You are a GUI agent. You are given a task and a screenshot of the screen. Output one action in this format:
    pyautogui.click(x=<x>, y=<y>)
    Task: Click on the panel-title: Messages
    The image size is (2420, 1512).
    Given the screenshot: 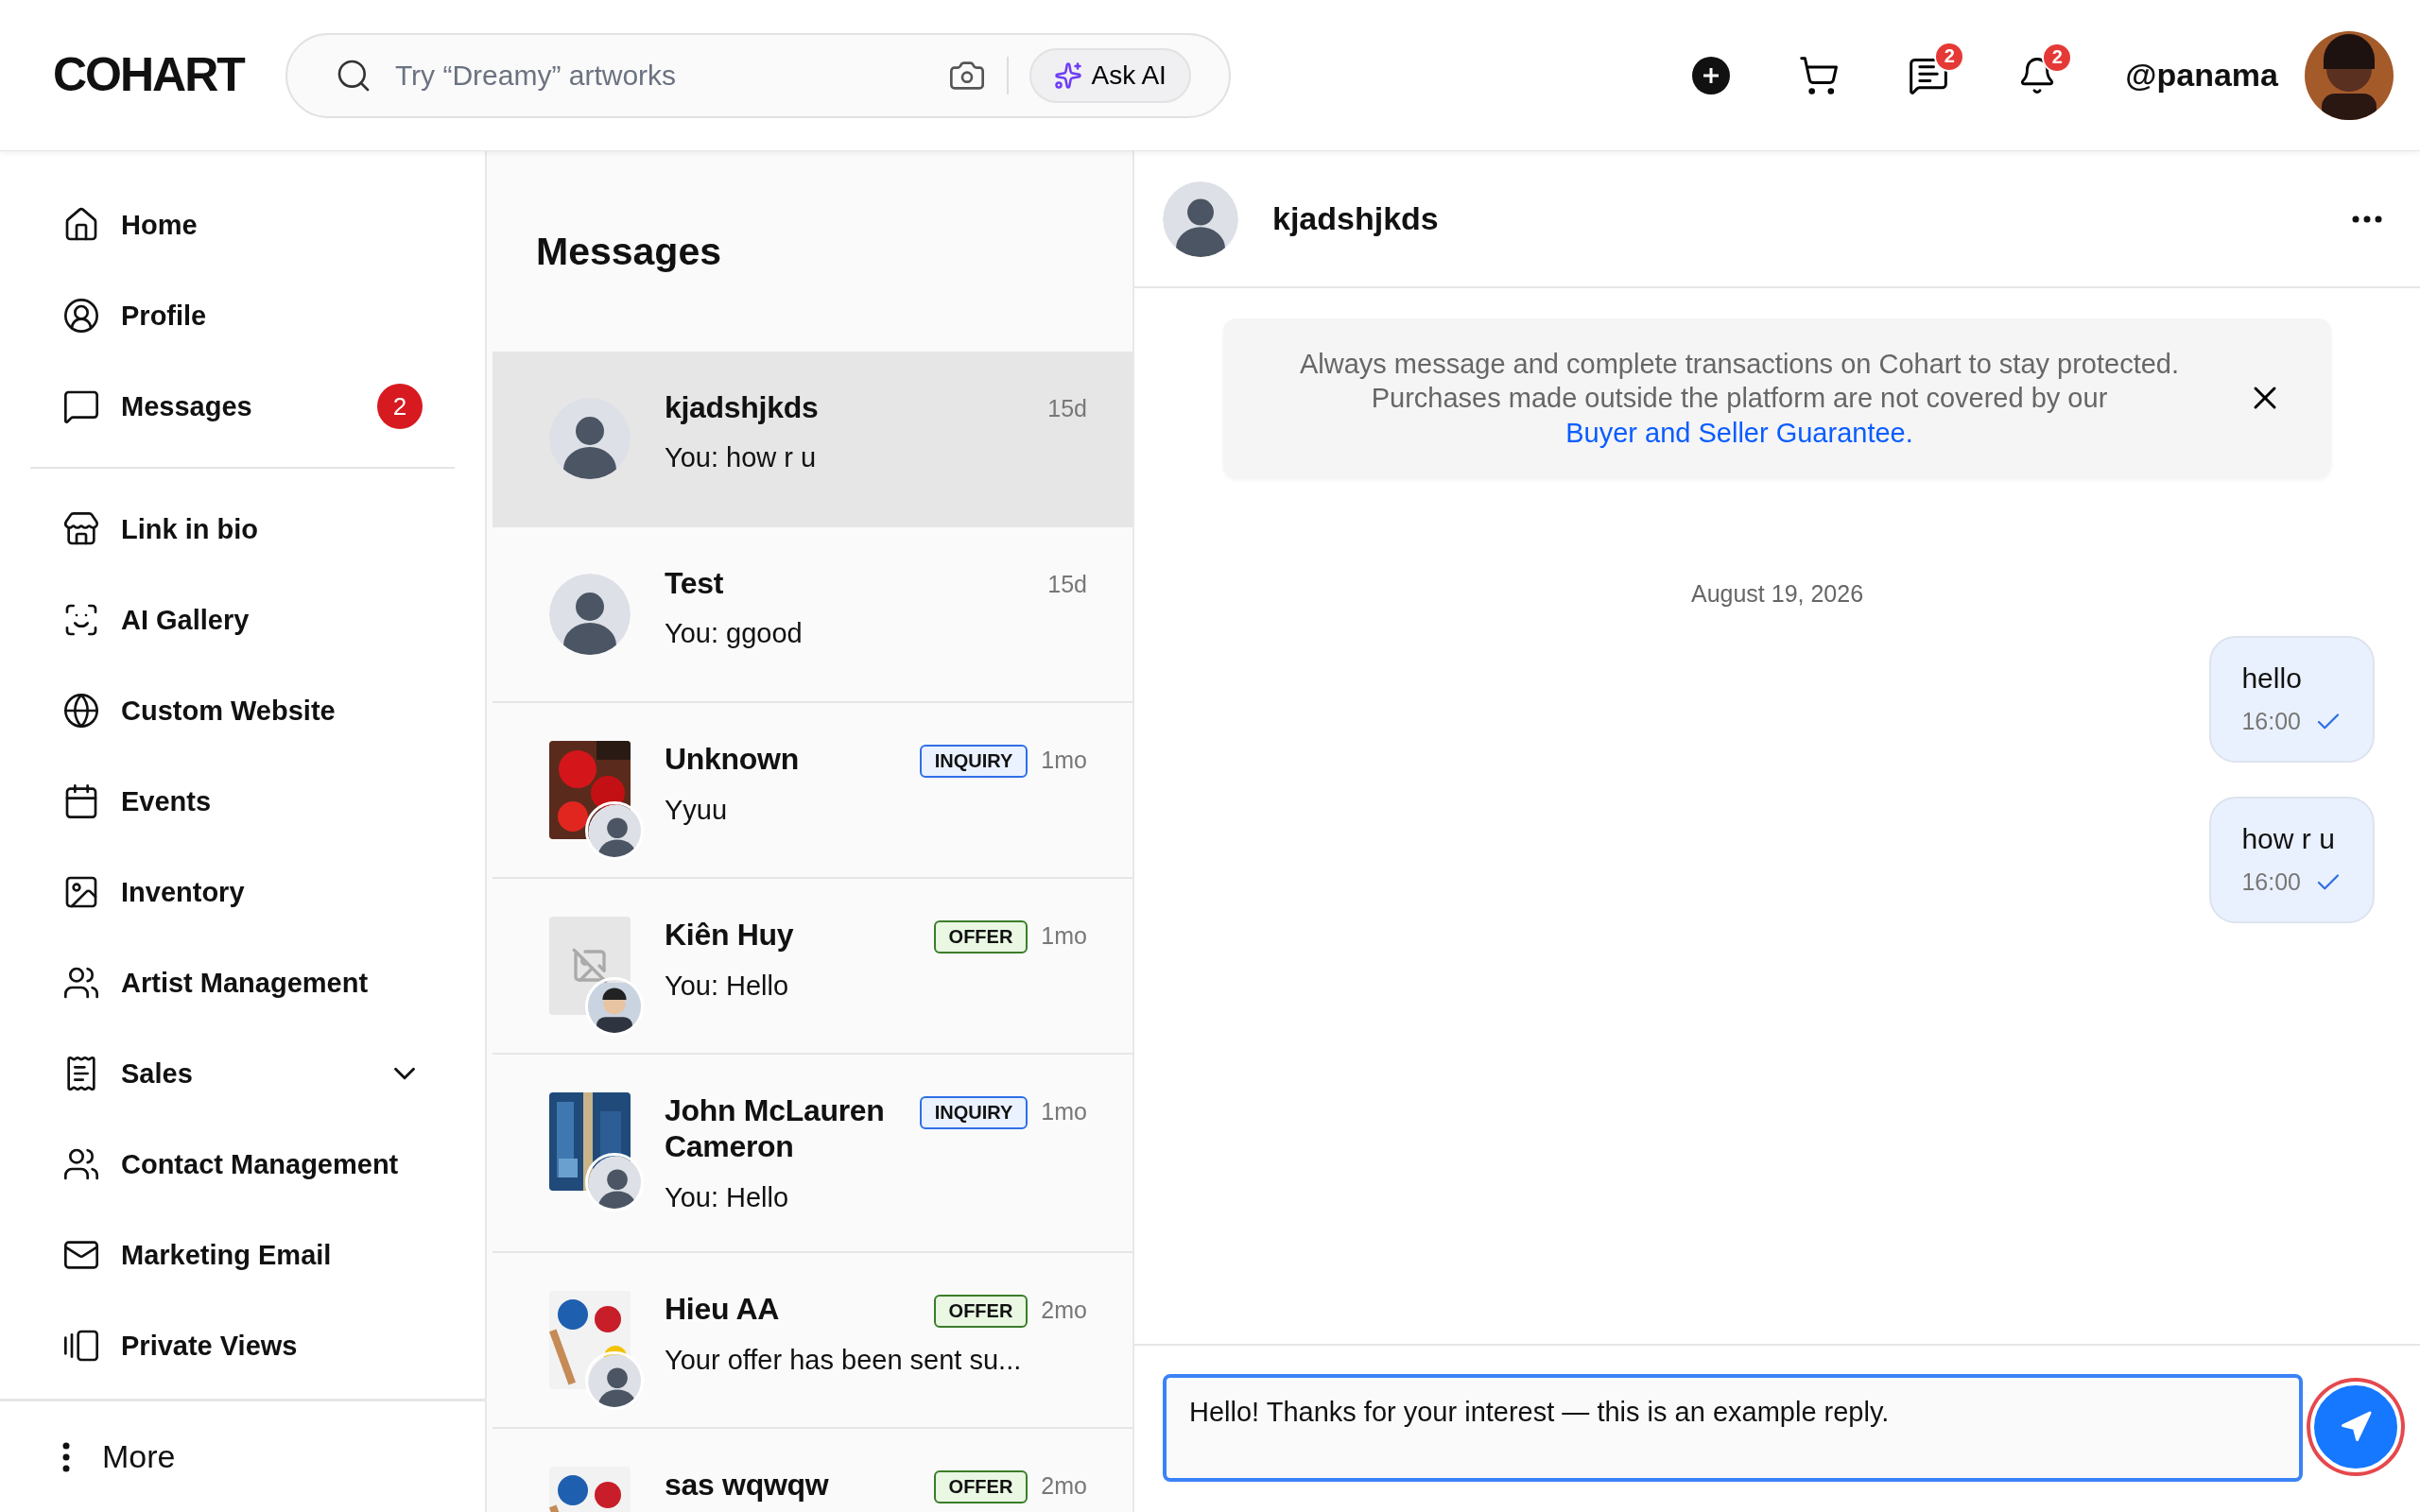 What is the action you would take?
    pyautogui.click(x=628, y=251)
    